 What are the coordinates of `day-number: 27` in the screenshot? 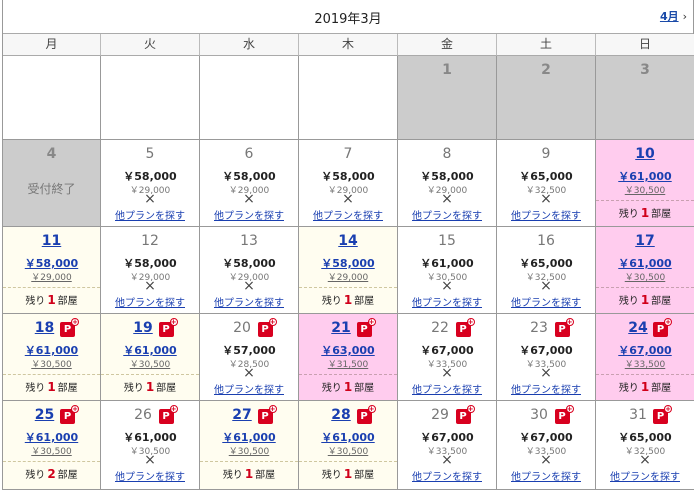 It's located at (249, 415).